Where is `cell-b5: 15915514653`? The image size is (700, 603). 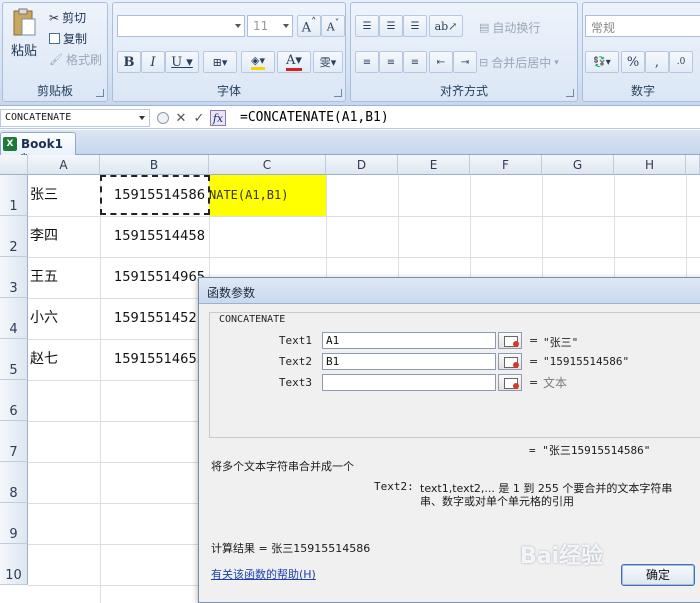 cell-b5: 15915514653 is located at coordinates (154, 359).